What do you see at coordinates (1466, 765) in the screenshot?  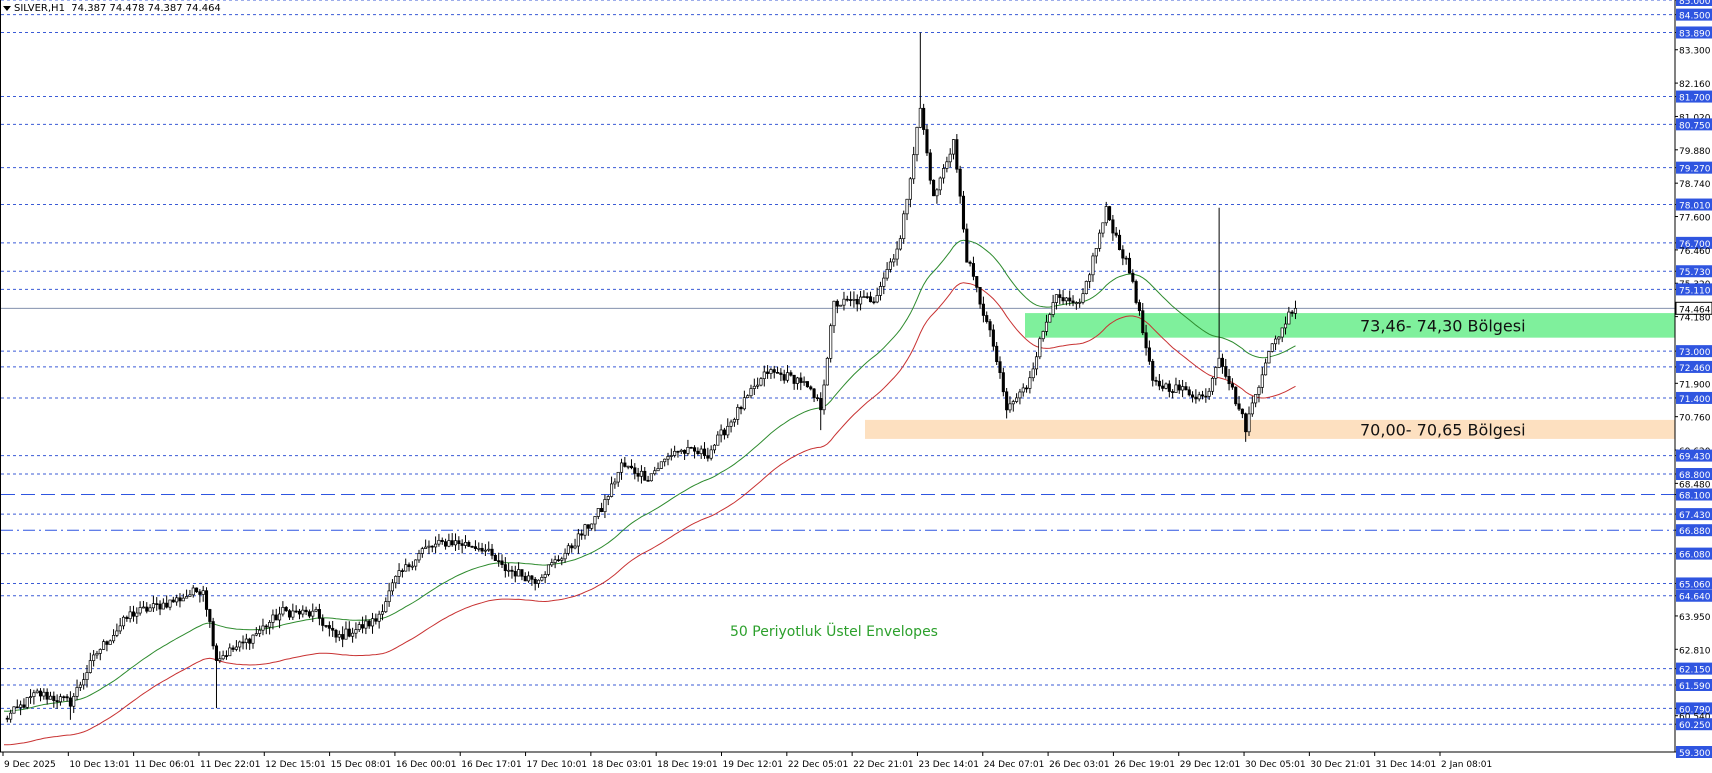 I see `x-tick-label: 2 Jan 08:01` at bounding box center [1466, 765].